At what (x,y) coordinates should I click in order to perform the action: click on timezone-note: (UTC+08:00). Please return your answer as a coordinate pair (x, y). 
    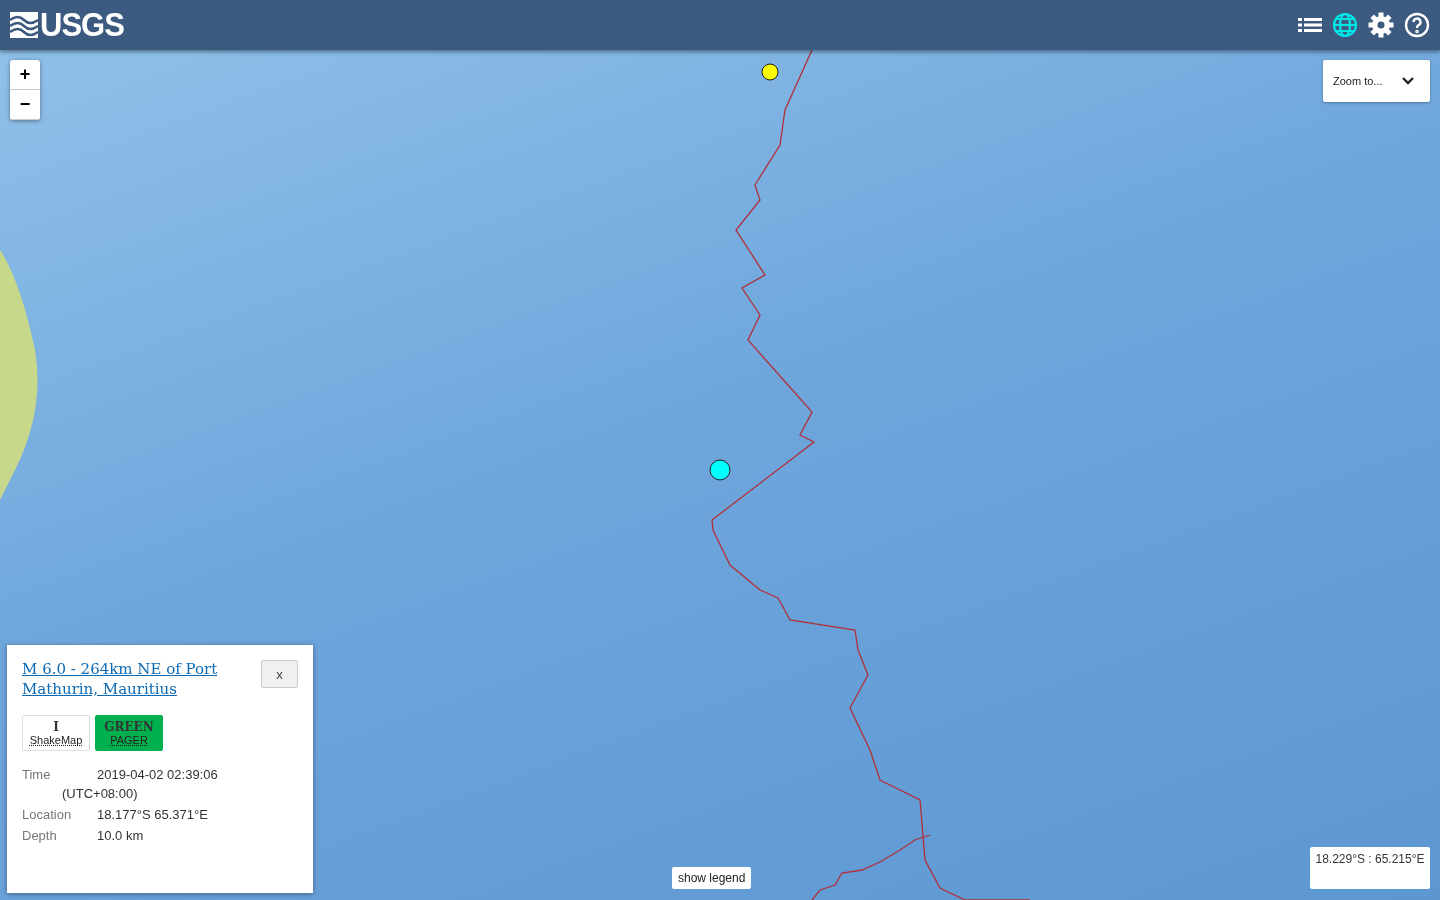
    Looking at the image, I should click on (100, 793).